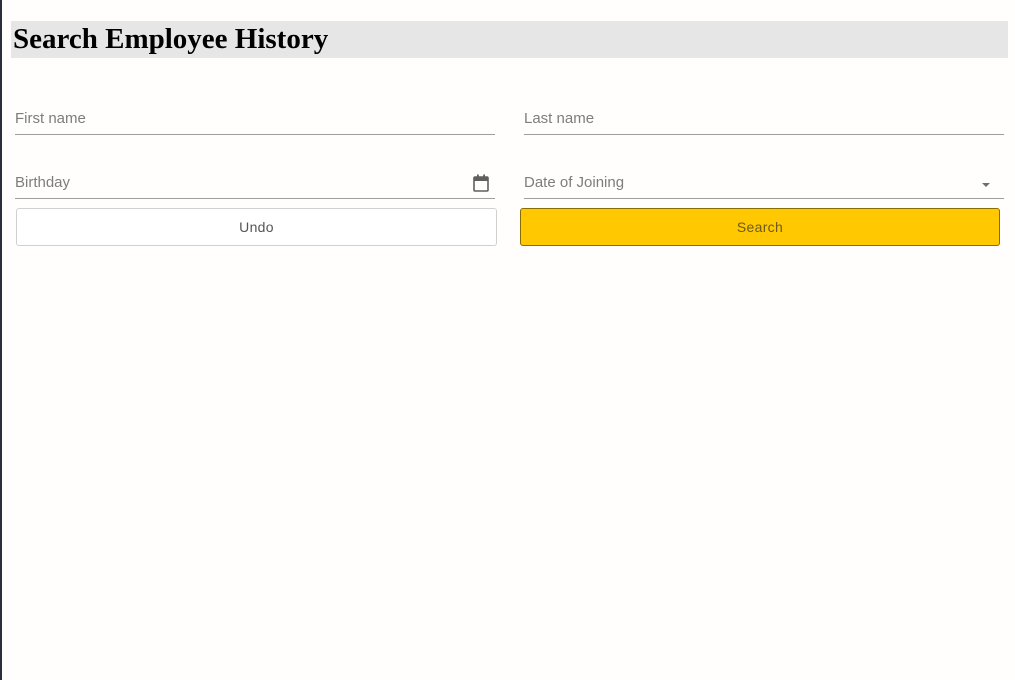 Image resolution: width=1015 pixels, height=680 pixels. Describe the element at coordinates (255, 184) in the screenshot. I see `birthday-field: Birthday` at that location.